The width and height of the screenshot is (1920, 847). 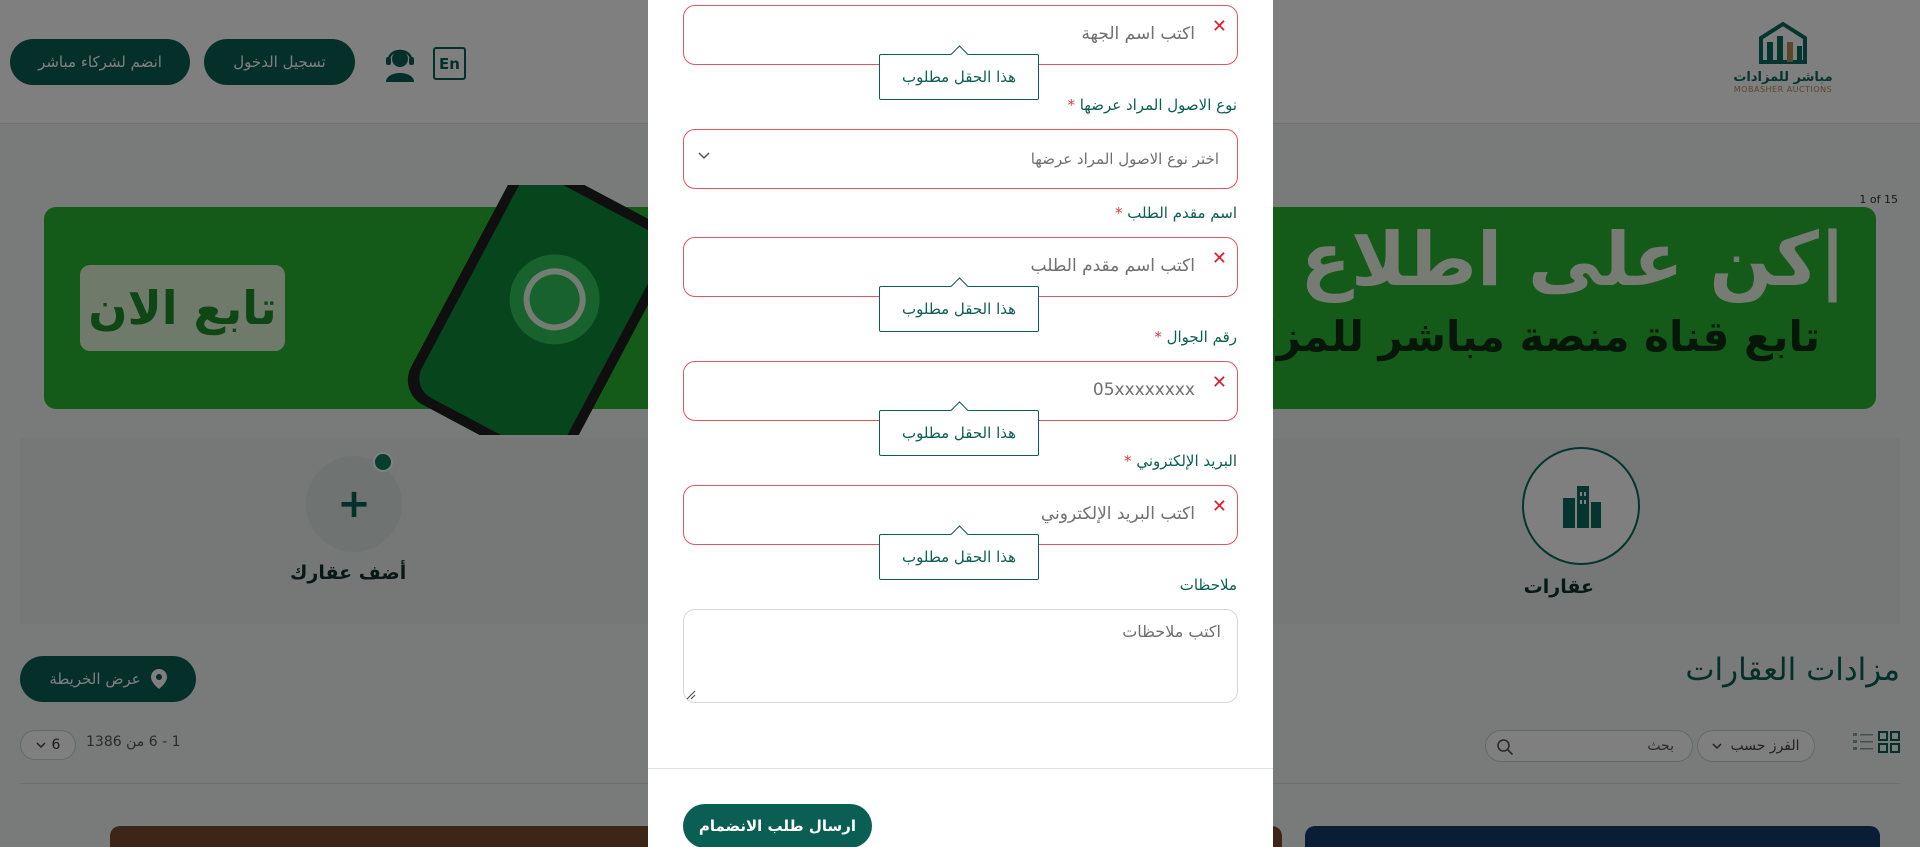 I want to click on email-label: البريد الإلكتروني *, so click(x=1178, y=461).